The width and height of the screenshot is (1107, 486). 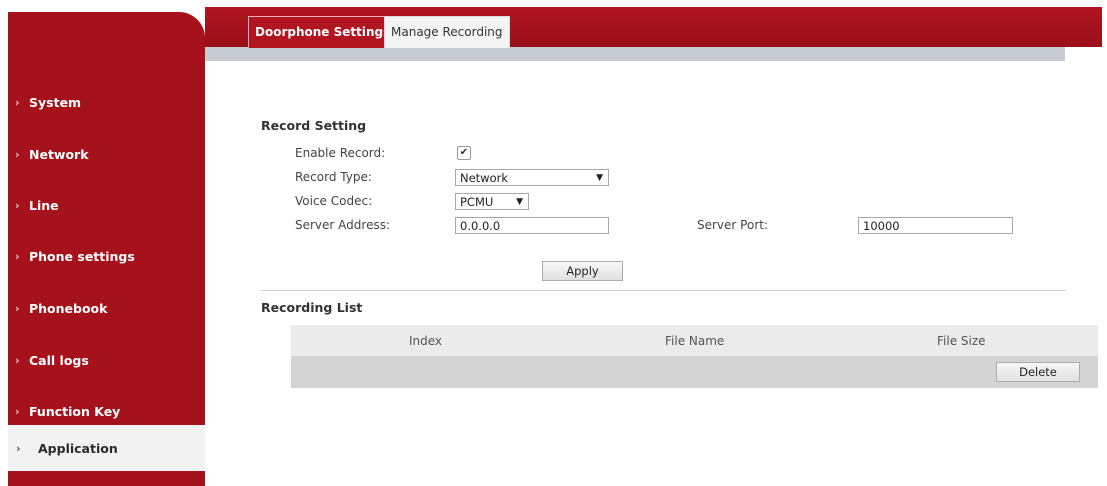 What do you see at coordinates (78, 448) in the screenshot?
I see `sidebar-item-label: Application` at bounding box center [78, 448].